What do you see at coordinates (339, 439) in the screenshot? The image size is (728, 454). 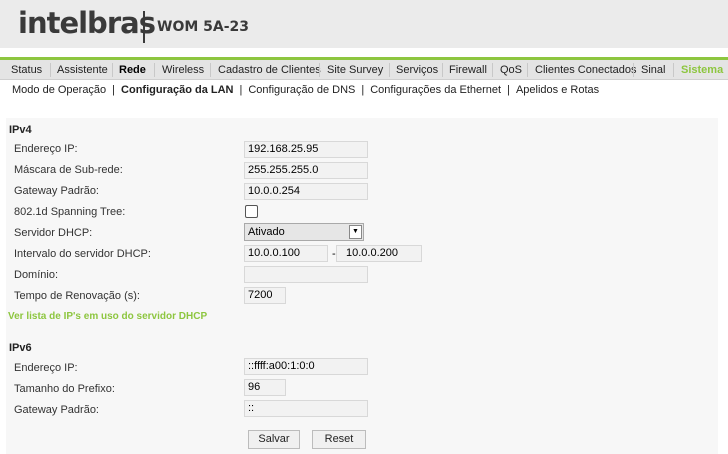 I see `reset-button: Reset` at bounding box center [339, 439].